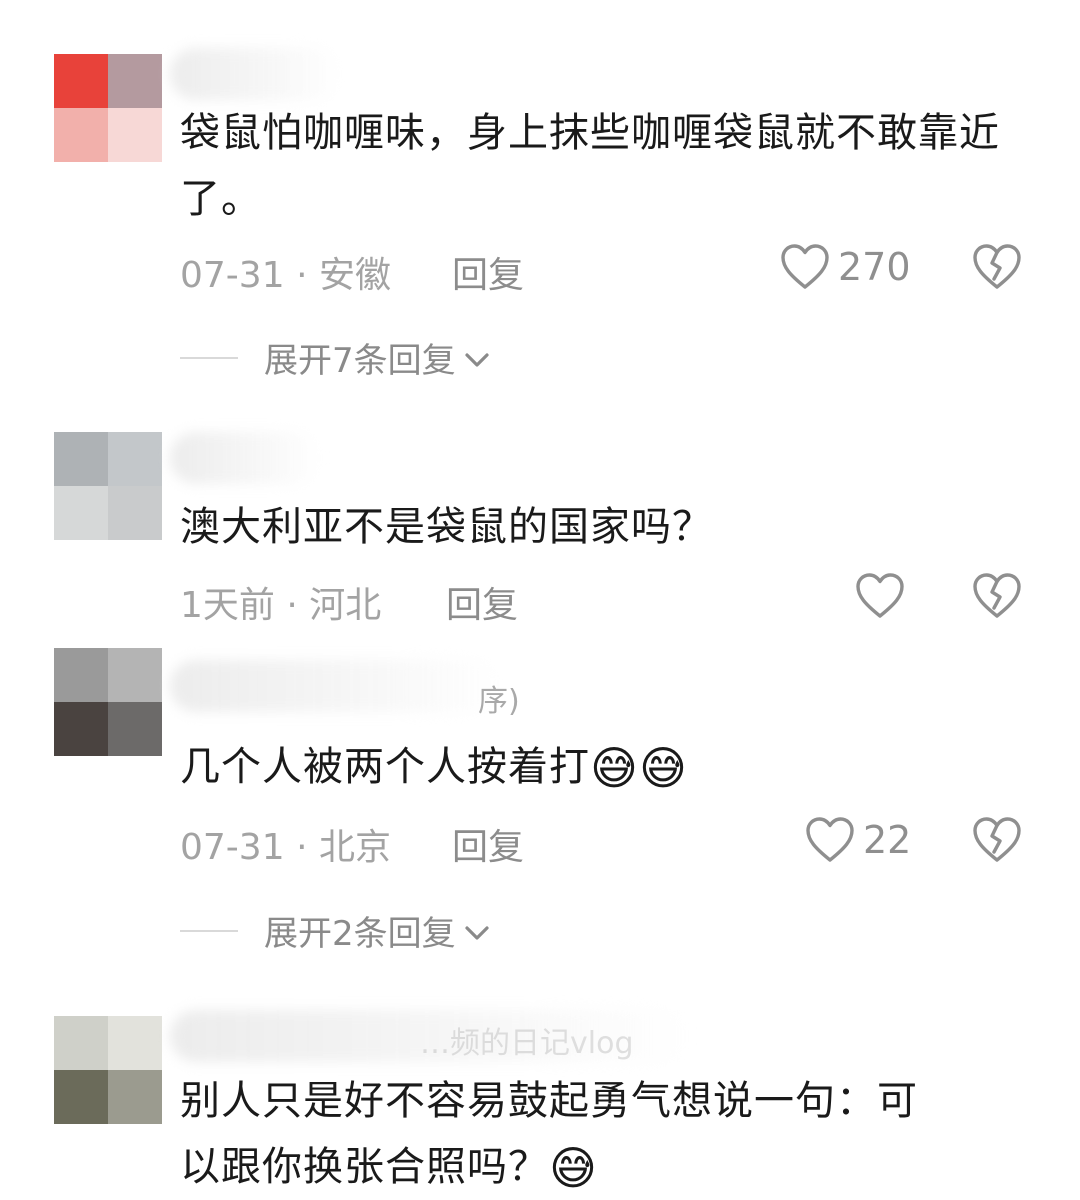 This screenshot has width=1080, height=1200. Describe the element at coordinates (360, 934) in the screenshot. I see `expand-label: 展开2条回复` at that location.